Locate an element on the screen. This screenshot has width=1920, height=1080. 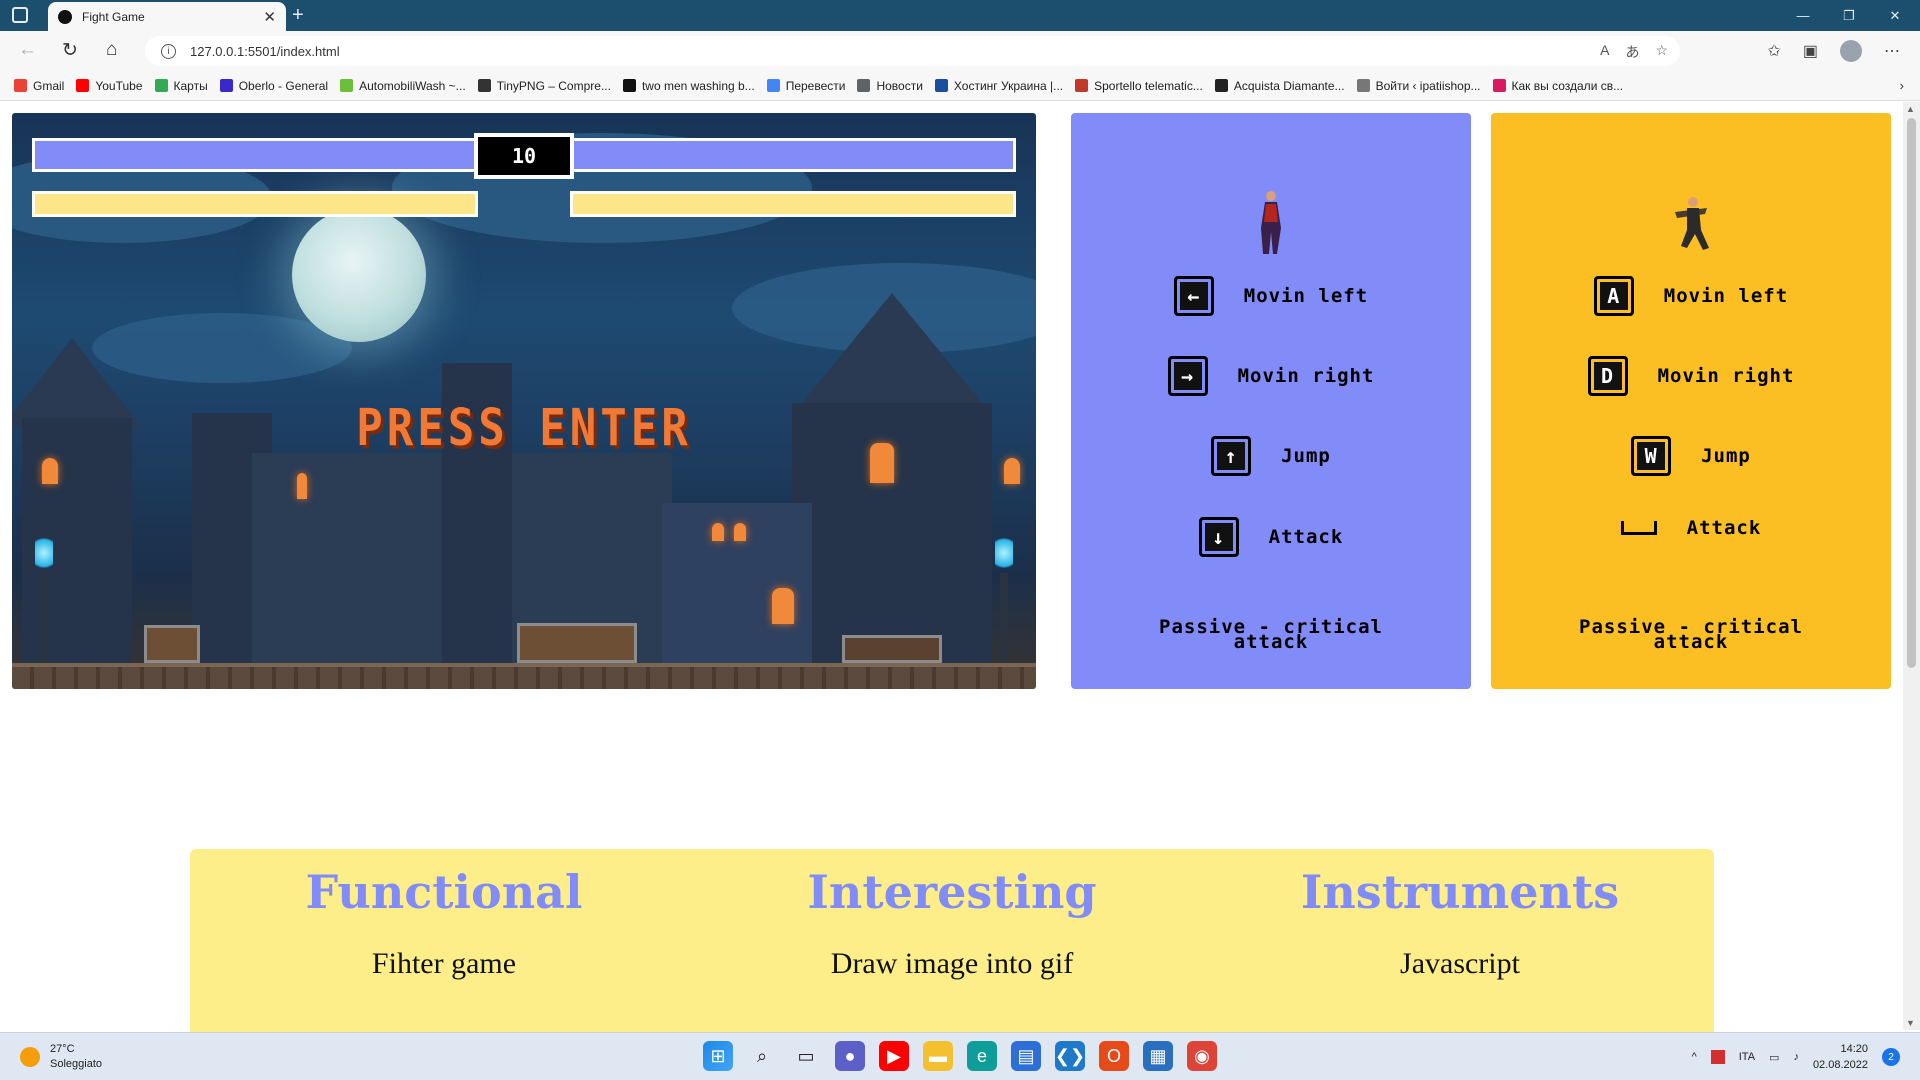
minimize-icon: — is located at coordinates (1803, 15).